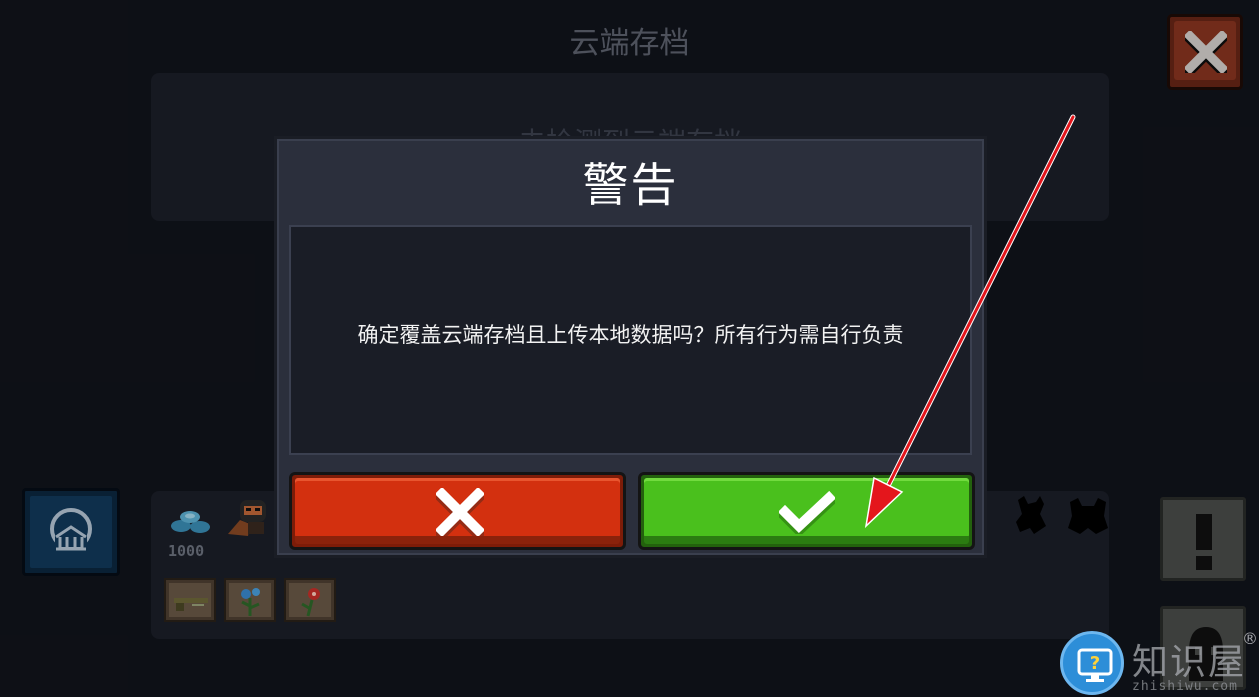 The image size is (1259, 697). I want to click on watermark: ? 知识屋 ® zhishiwu.com, so click(1159, 662).